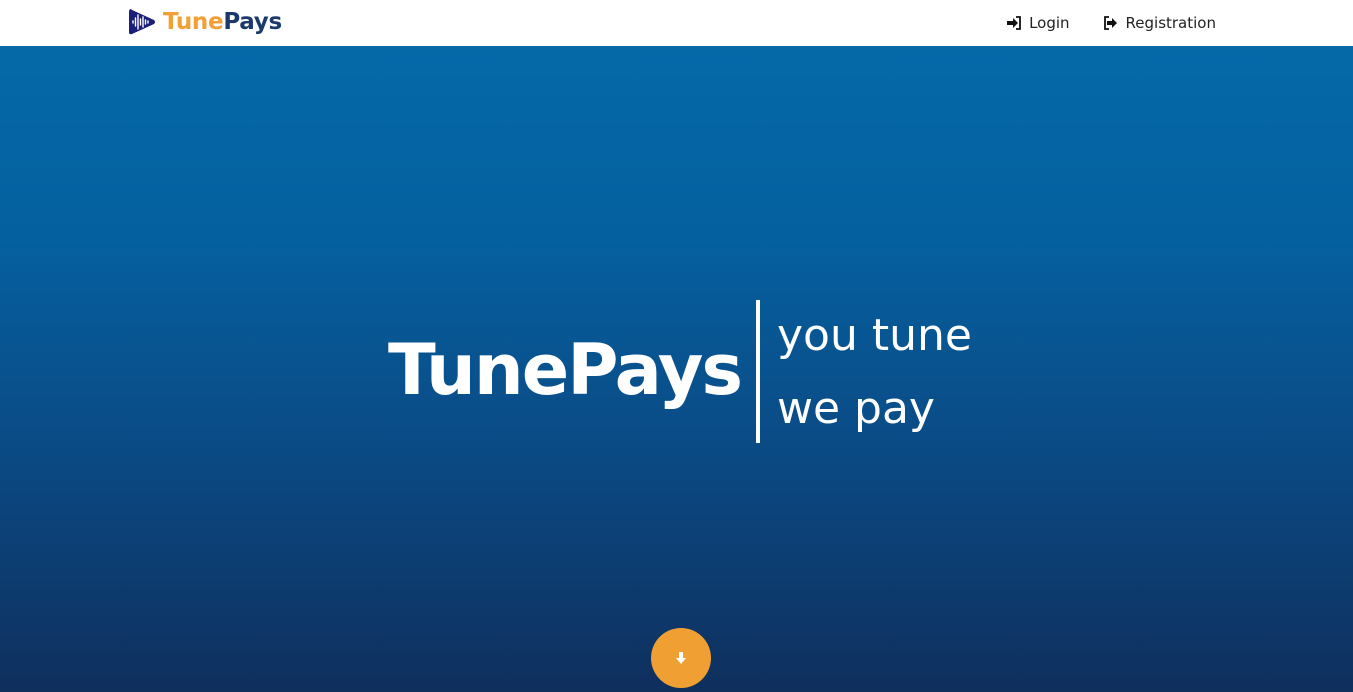  I want to click on registration-link-label: Registration, so click(1170, 23).